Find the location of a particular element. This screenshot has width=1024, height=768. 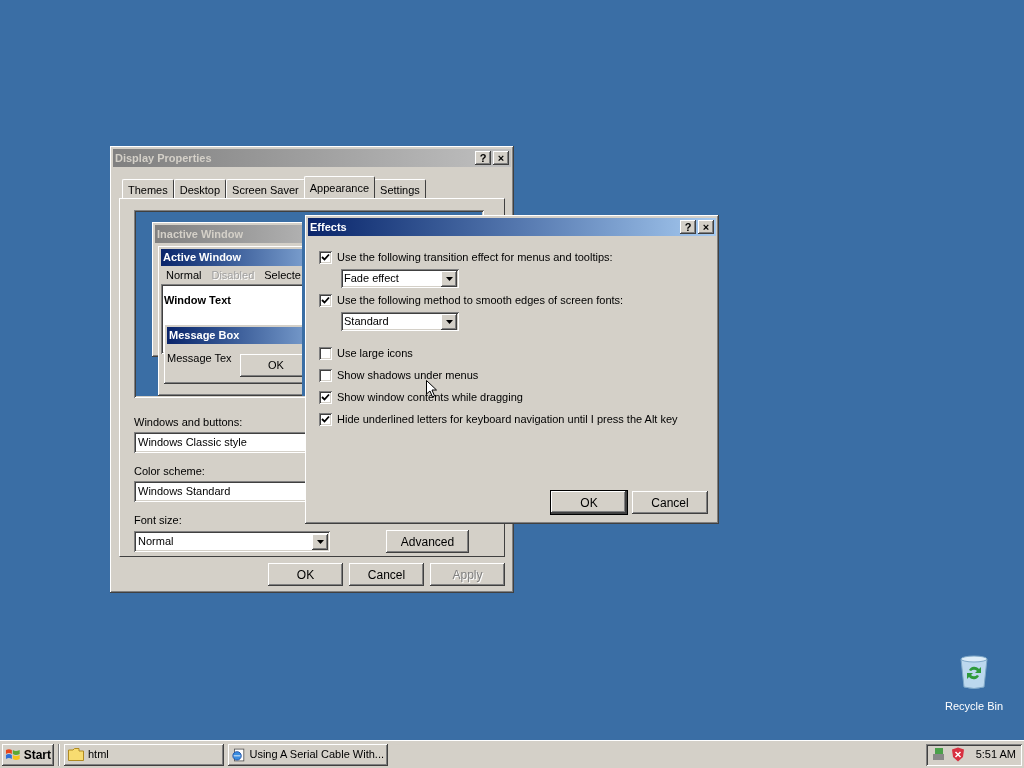

window-title: Display Properties is located at coordinates (163, 158).